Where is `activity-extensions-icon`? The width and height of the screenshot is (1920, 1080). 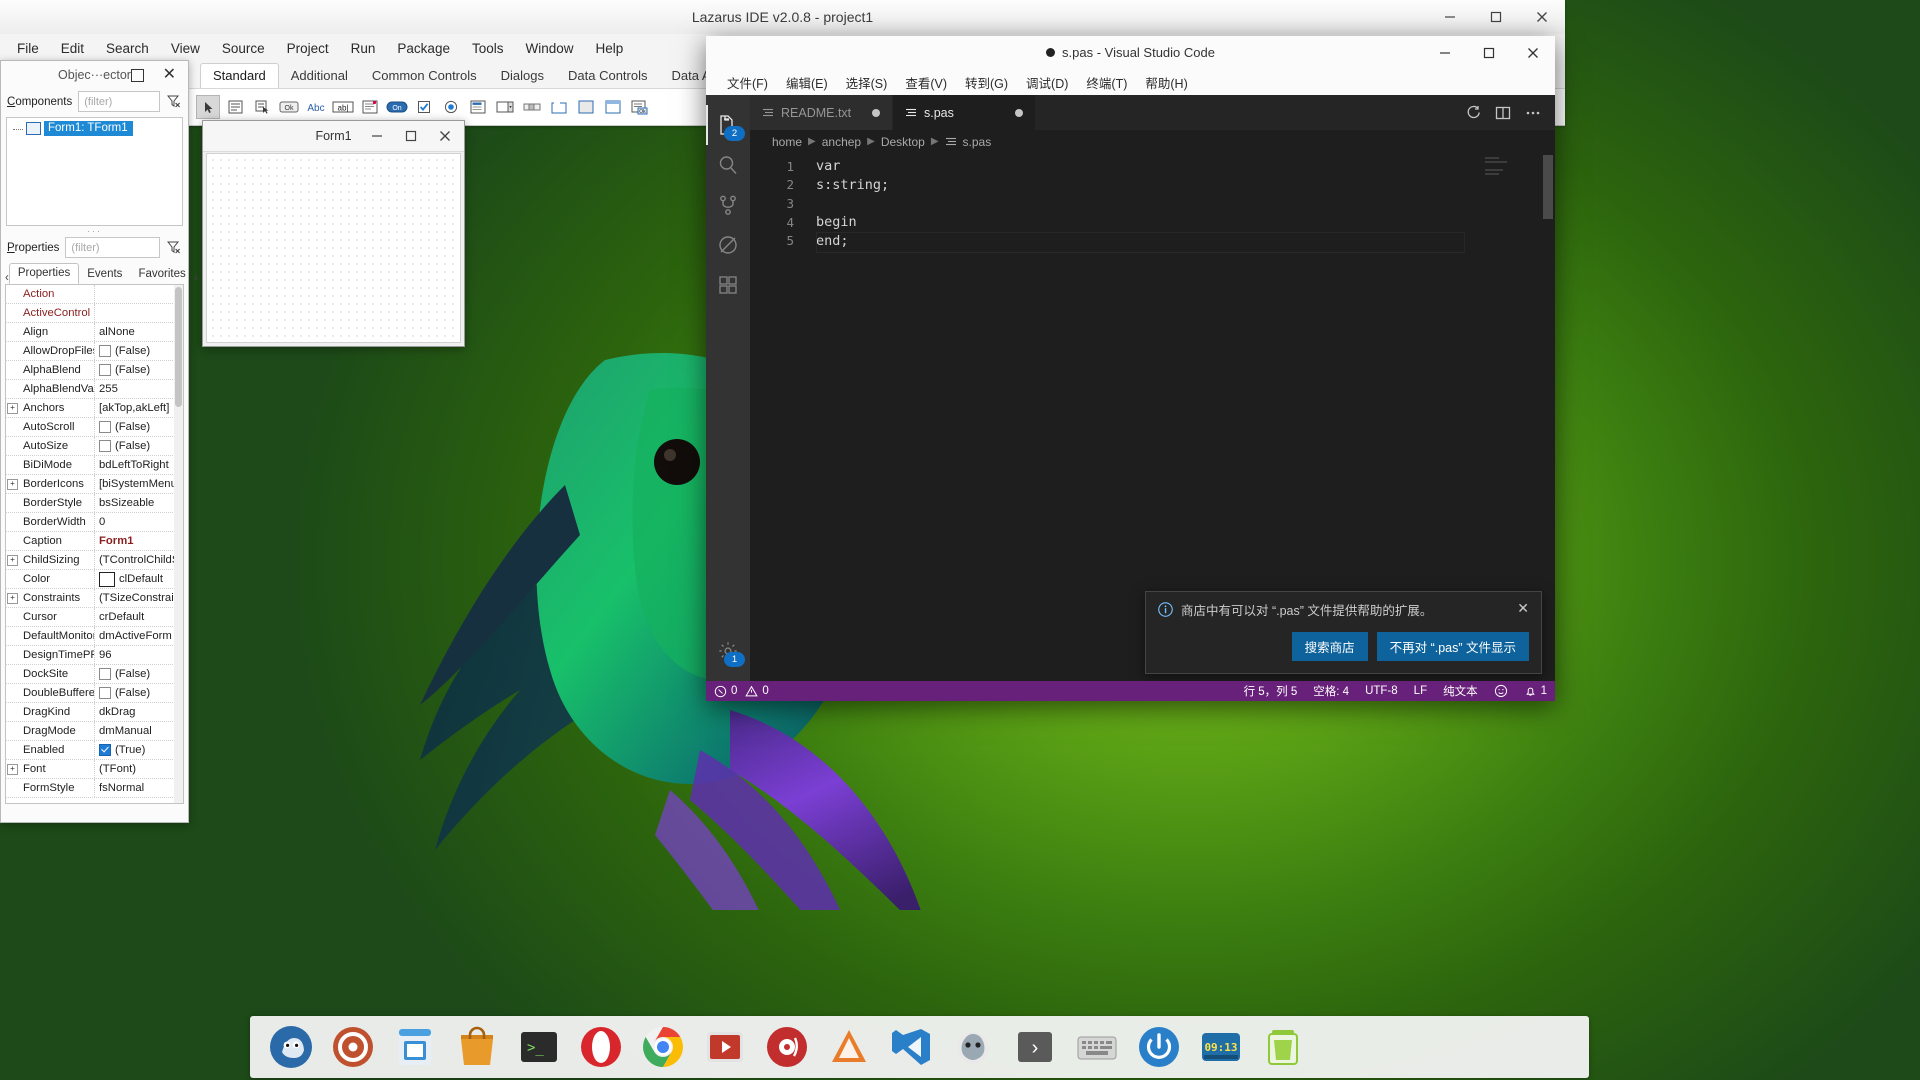
activity-extensions-icon is located at coordinates (728, 285).